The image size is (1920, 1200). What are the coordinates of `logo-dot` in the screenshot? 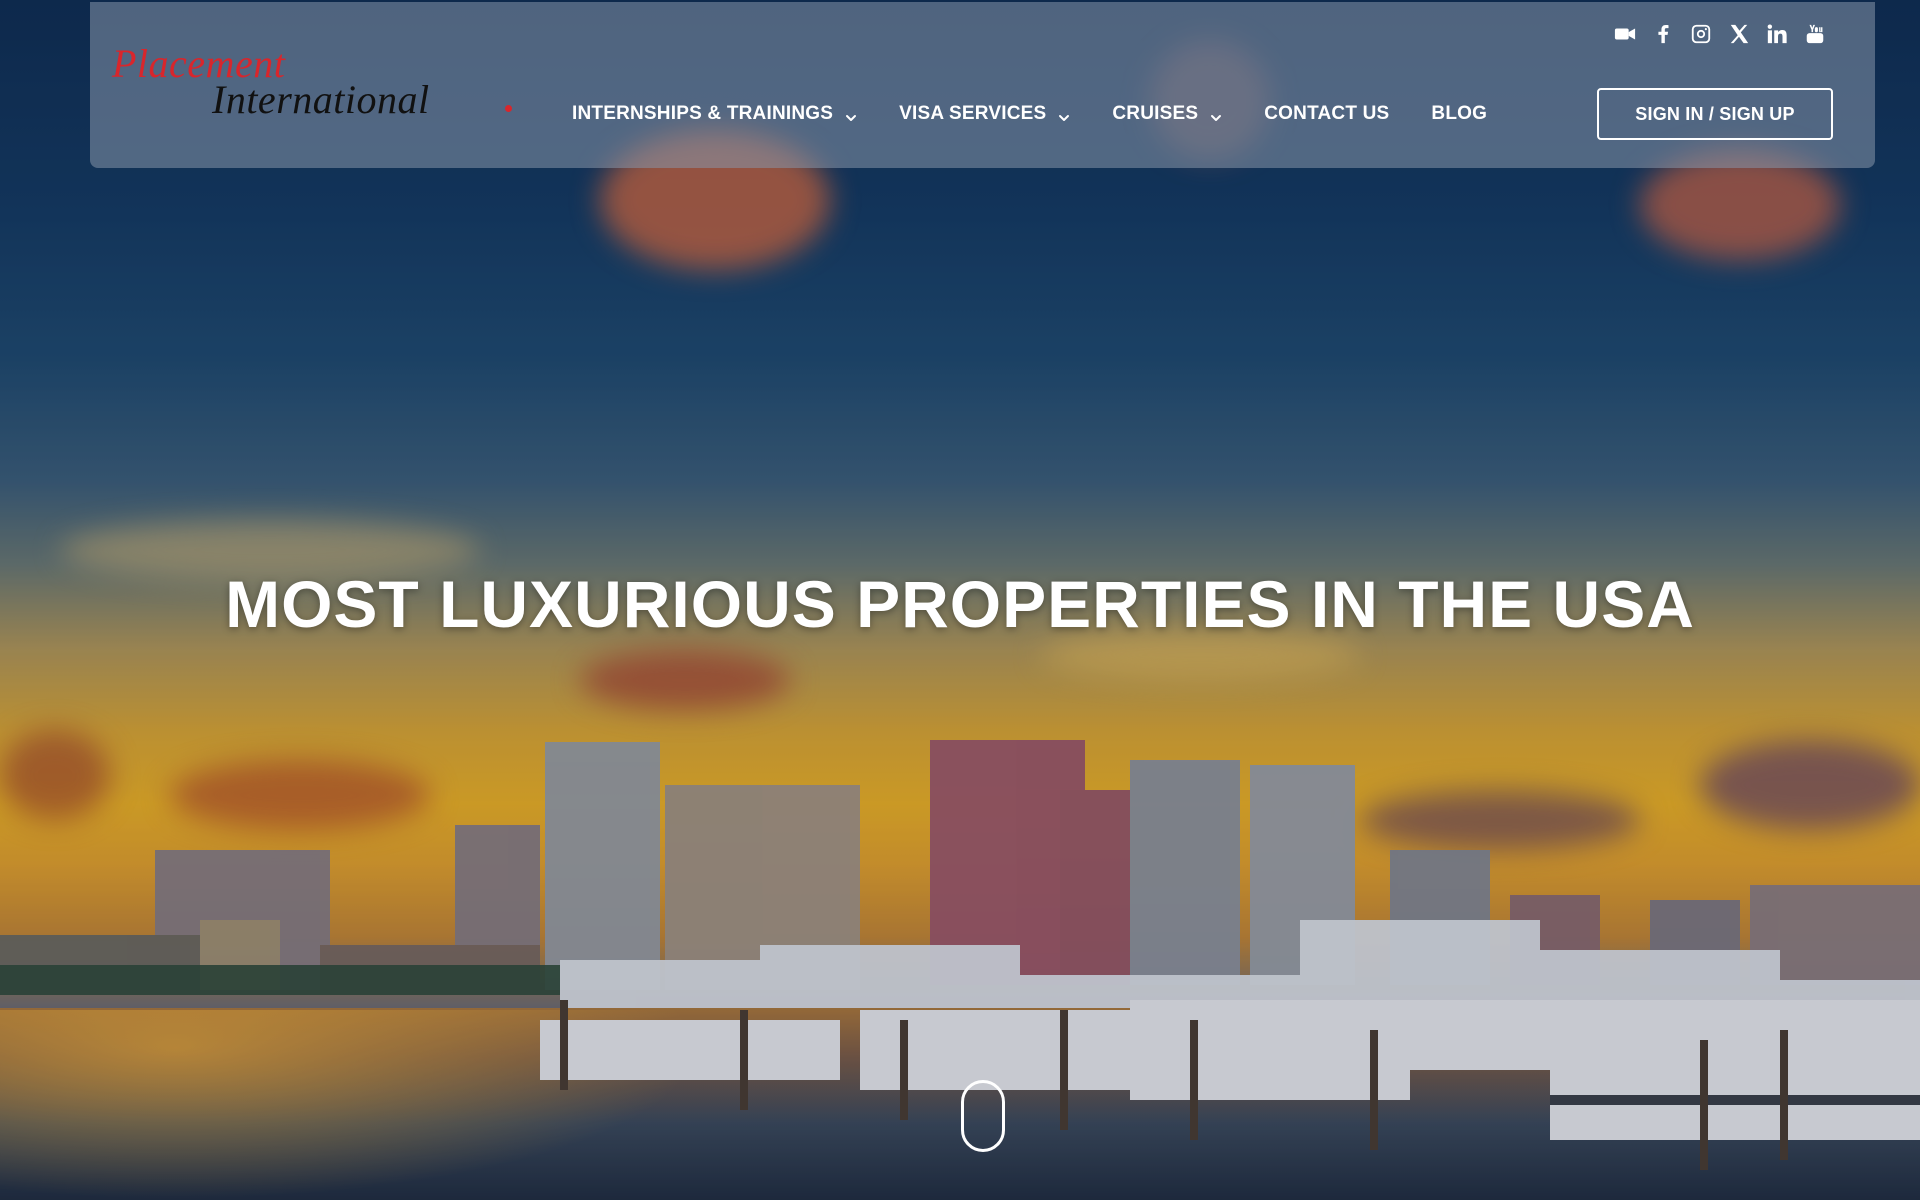 It's located at (508, 108).